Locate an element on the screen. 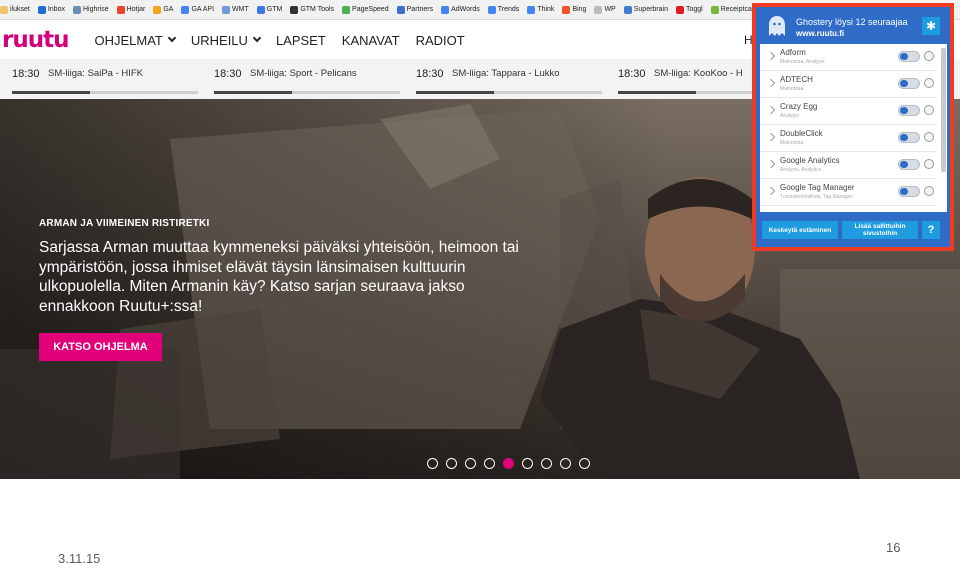  bookmark-label: Trends is located at coordinates (508, 9).